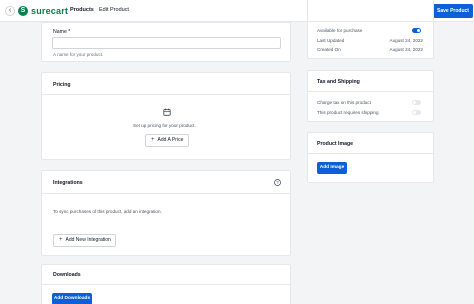 This screenshot has width=474, height=304. What do you see at coordinates (332, 168) in the screenshot?
I see `add-image-button: Add Image` at bounding box center [332, 168].